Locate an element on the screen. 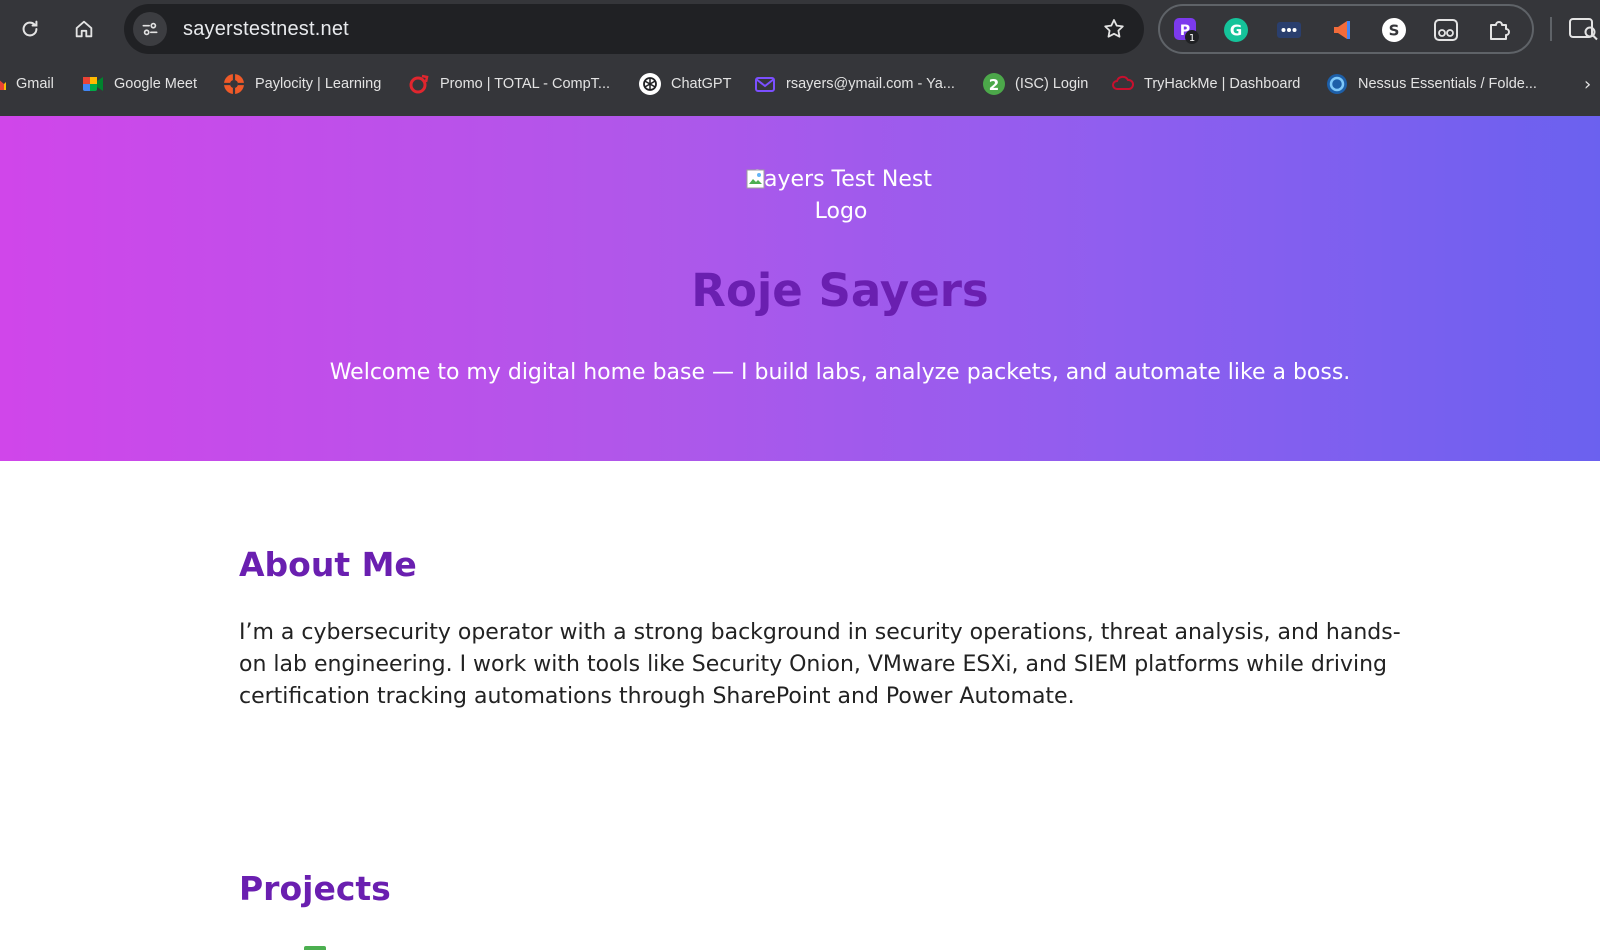 The height and width of the screenshot is (950, 1600). bookmarks-overflow-chevron-icon: › is located at coordinates (1587, 84).